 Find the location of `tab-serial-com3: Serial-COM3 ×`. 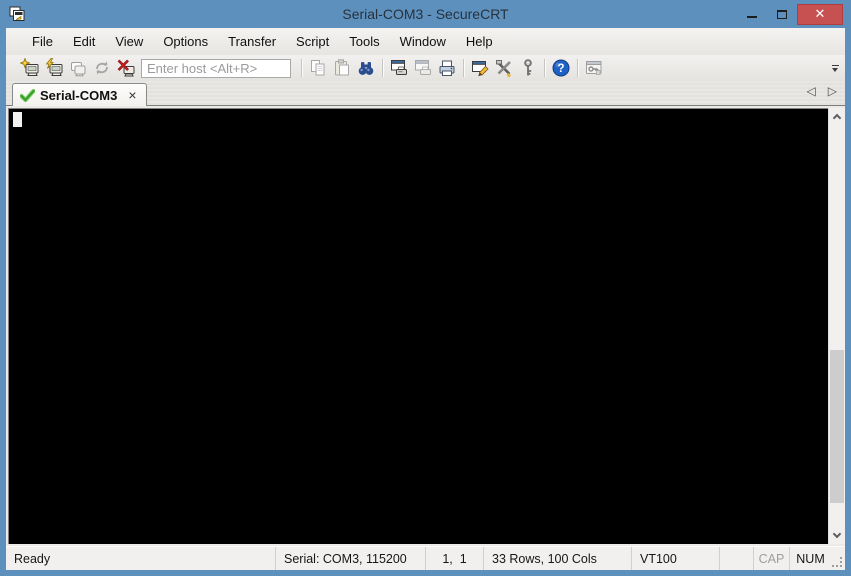

tab-serial-com3: Serial-COM3 × is located at coordinates (79, 94).